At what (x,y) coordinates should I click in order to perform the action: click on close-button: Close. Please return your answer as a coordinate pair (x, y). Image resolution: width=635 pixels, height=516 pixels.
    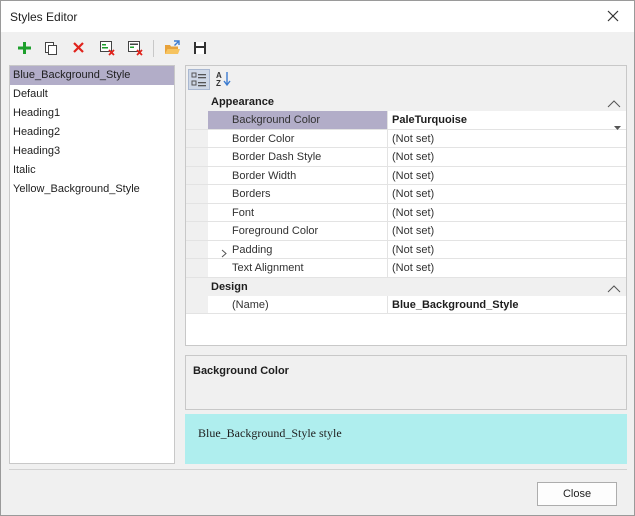
    Looking at the image, I should click on (577, 494).